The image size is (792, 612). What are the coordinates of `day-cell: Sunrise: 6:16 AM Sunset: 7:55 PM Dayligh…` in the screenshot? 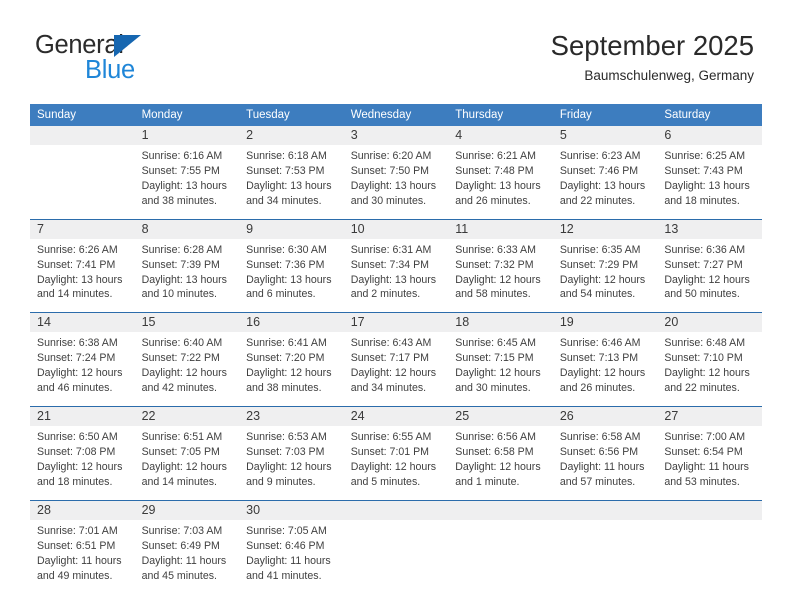 It's located at (187, 182).